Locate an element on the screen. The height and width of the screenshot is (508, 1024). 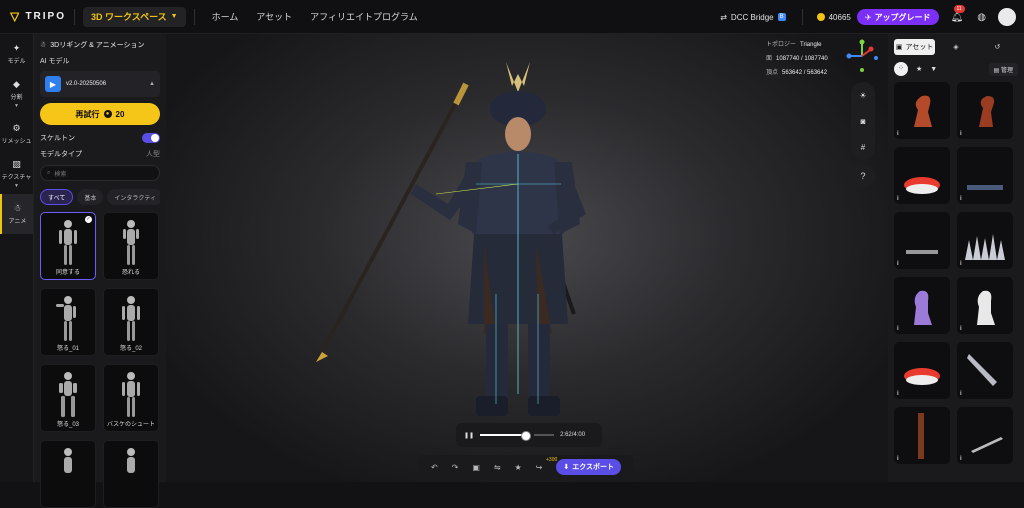
dcc-label: DCC Bridge is located at coordinates (752, 17).